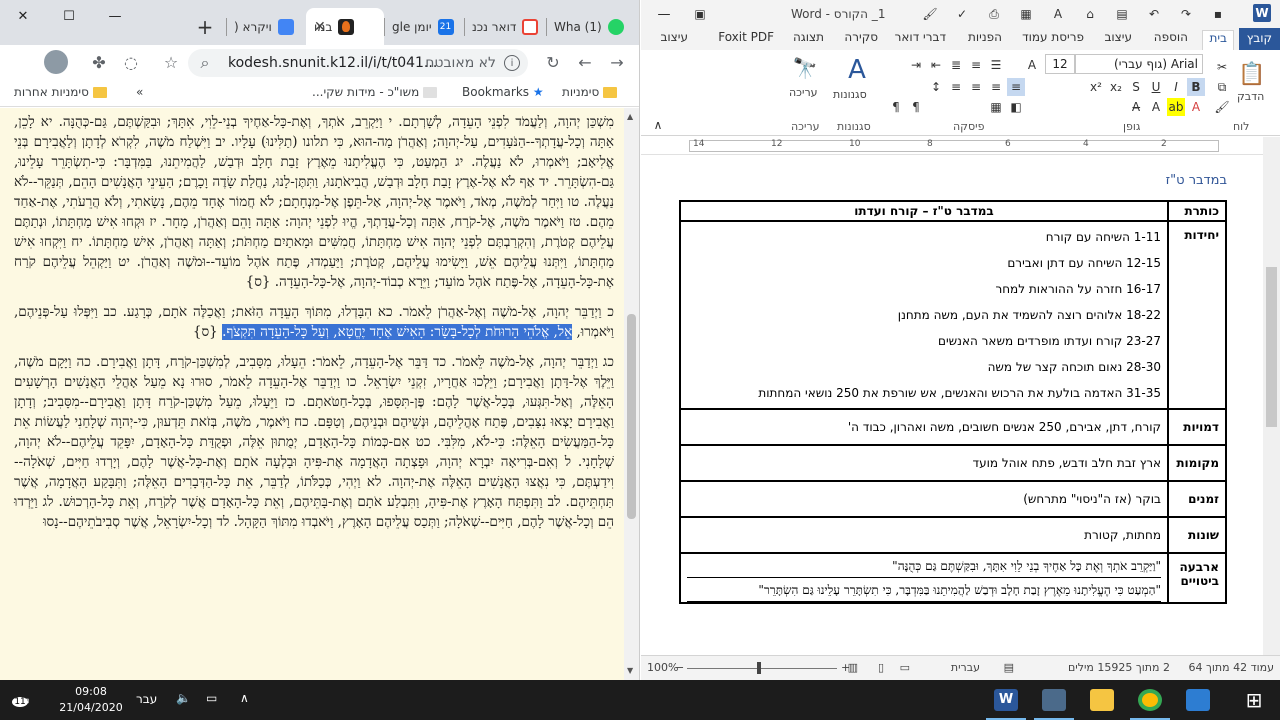 Image resolution: width=1280 pixels, height=720 pixels. I want to click on tab-whatsapp: (1) Wha, so click(592, 26).